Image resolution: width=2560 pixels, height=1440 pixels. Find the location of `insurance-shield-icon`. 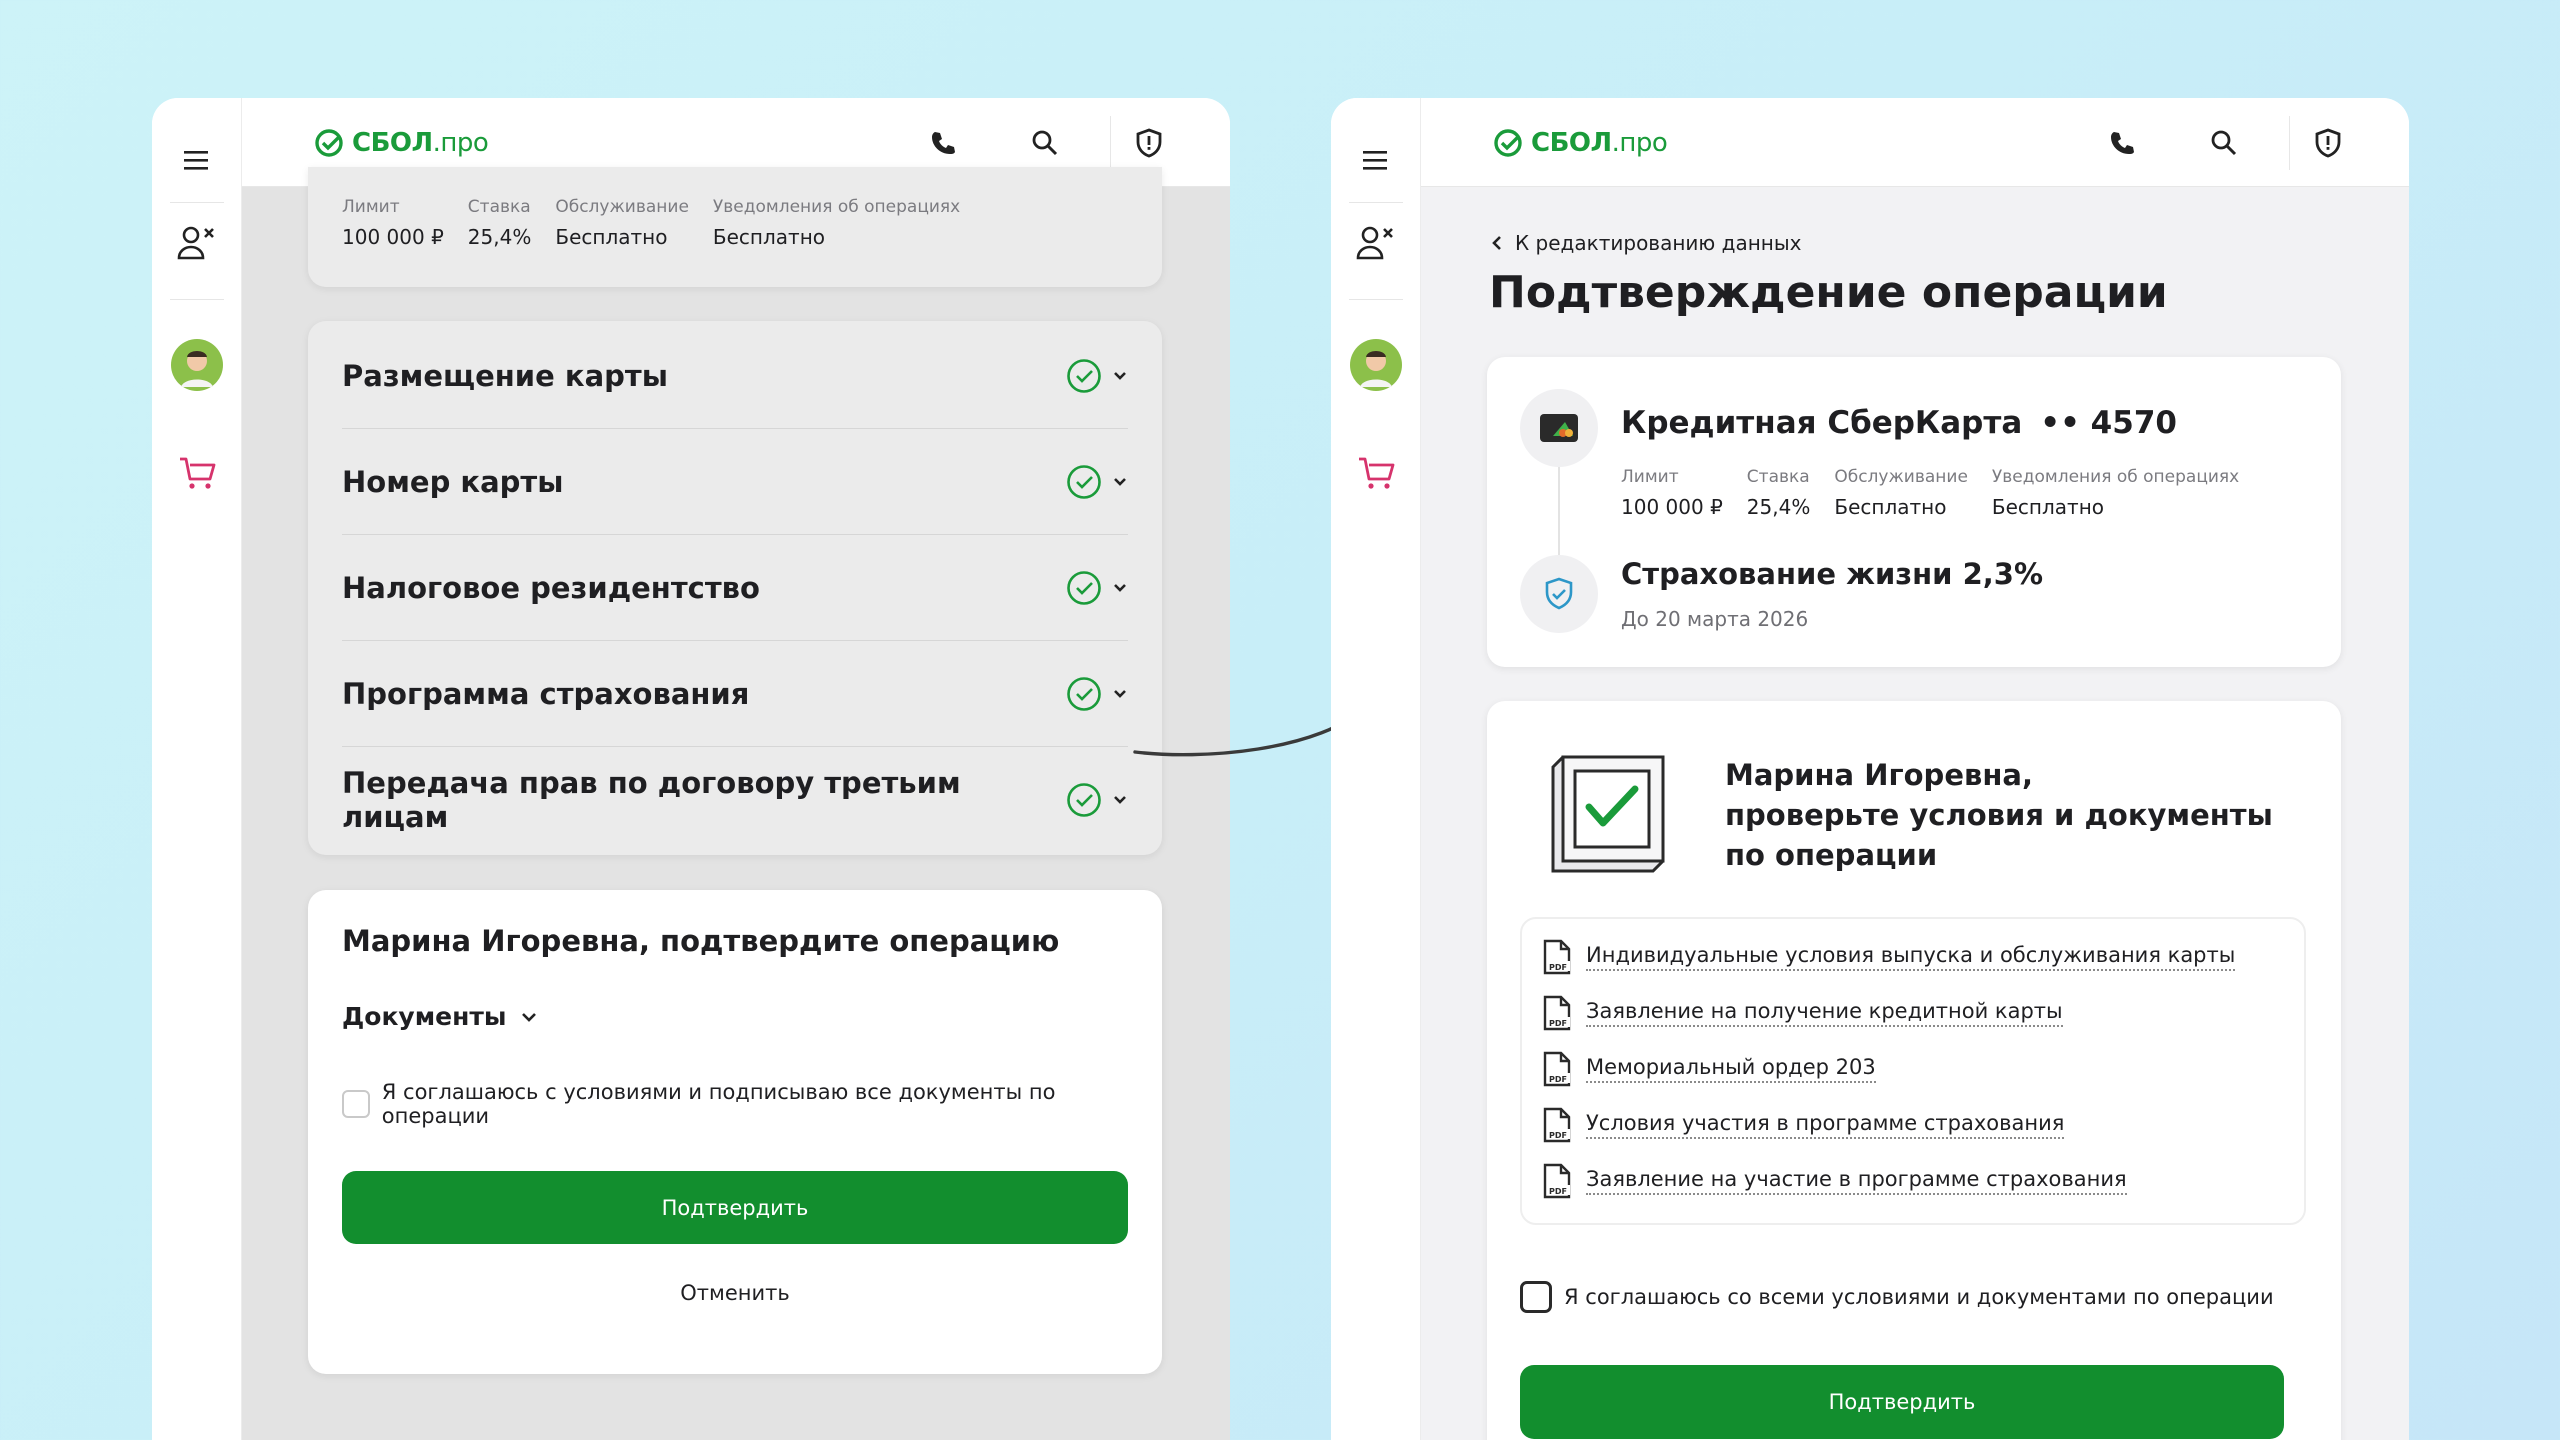

insurance-shield-icon is located at coordinates (1559, 594).